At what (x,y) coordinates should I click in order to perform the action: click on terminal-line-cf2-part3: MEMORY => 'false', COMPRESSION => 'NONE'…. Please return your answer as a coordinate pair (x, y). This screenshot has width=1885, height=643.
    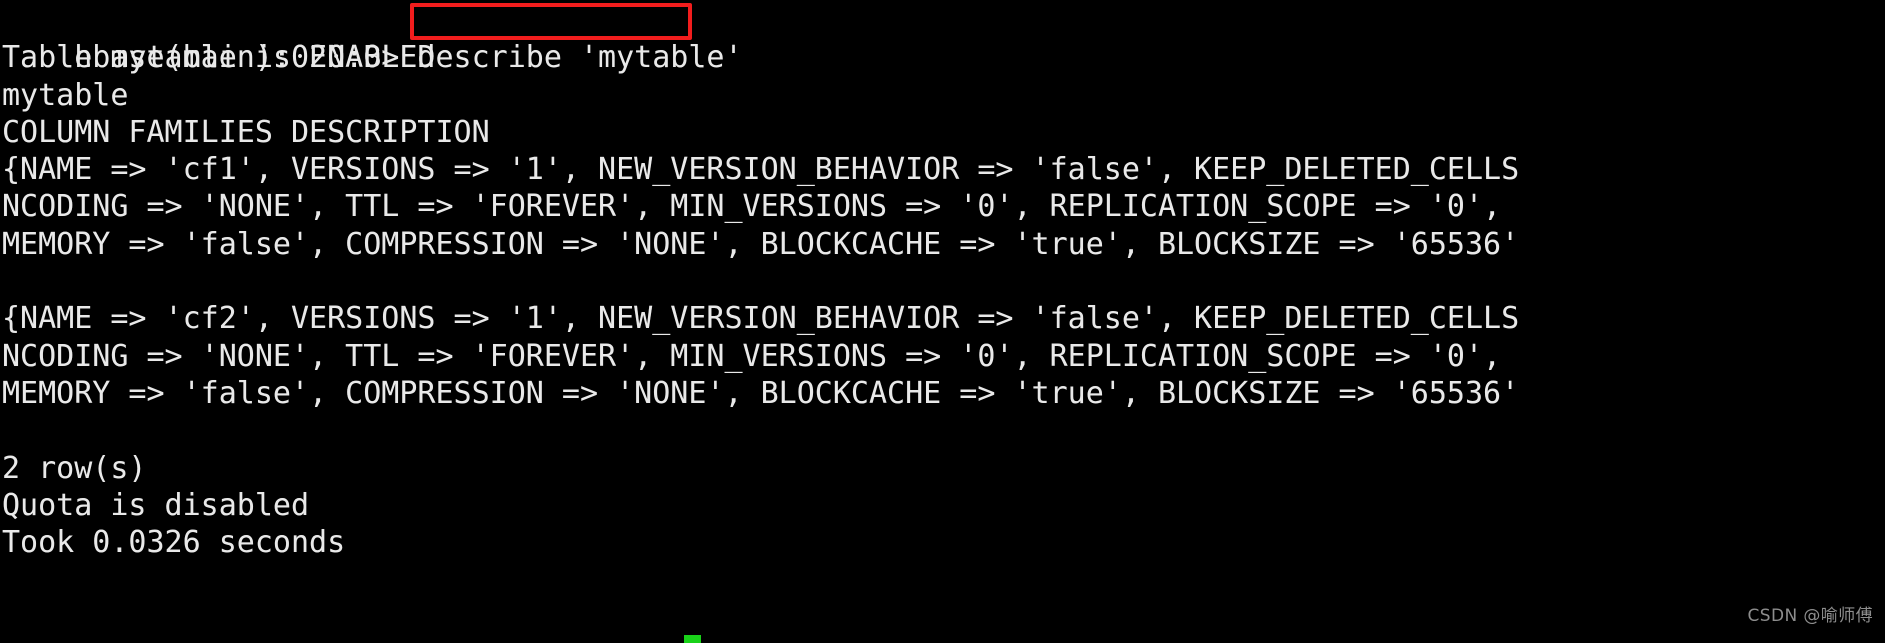
    Looking at the image, I should click on (761, 393).